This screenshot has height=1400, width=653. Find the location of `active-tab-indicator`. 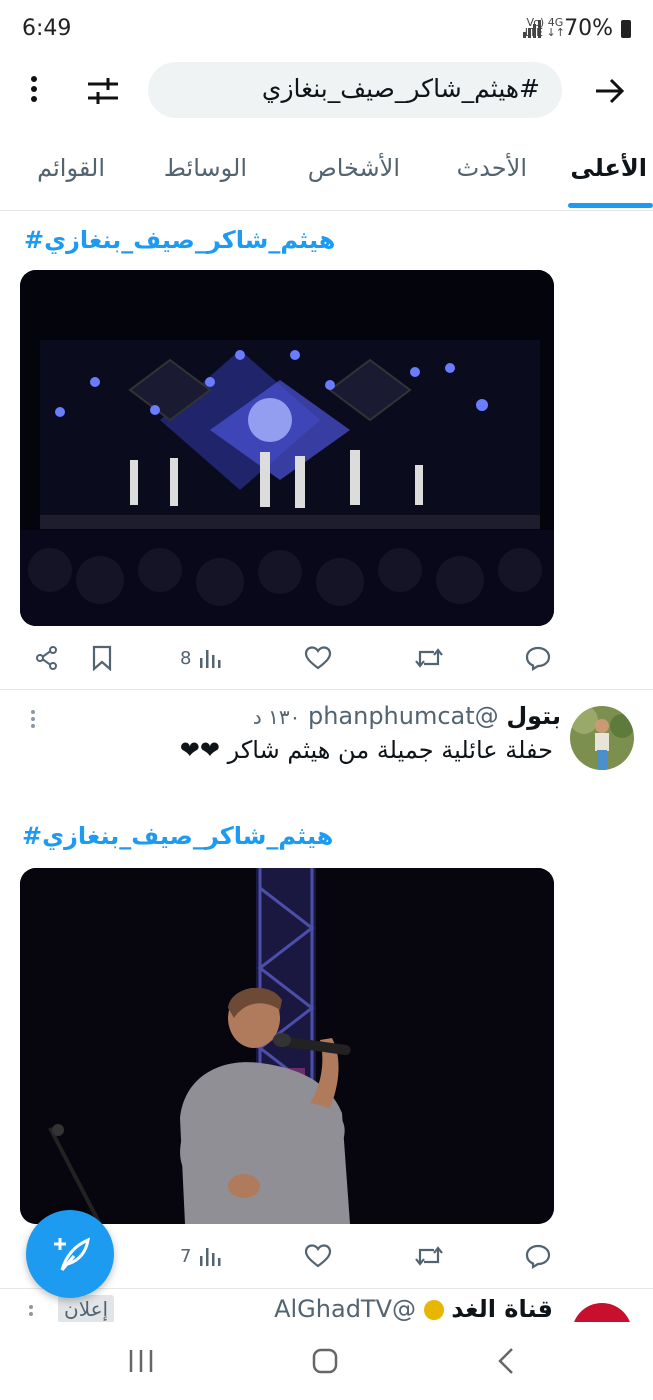

active-tab-indicator is located at coordinates (610, 205).